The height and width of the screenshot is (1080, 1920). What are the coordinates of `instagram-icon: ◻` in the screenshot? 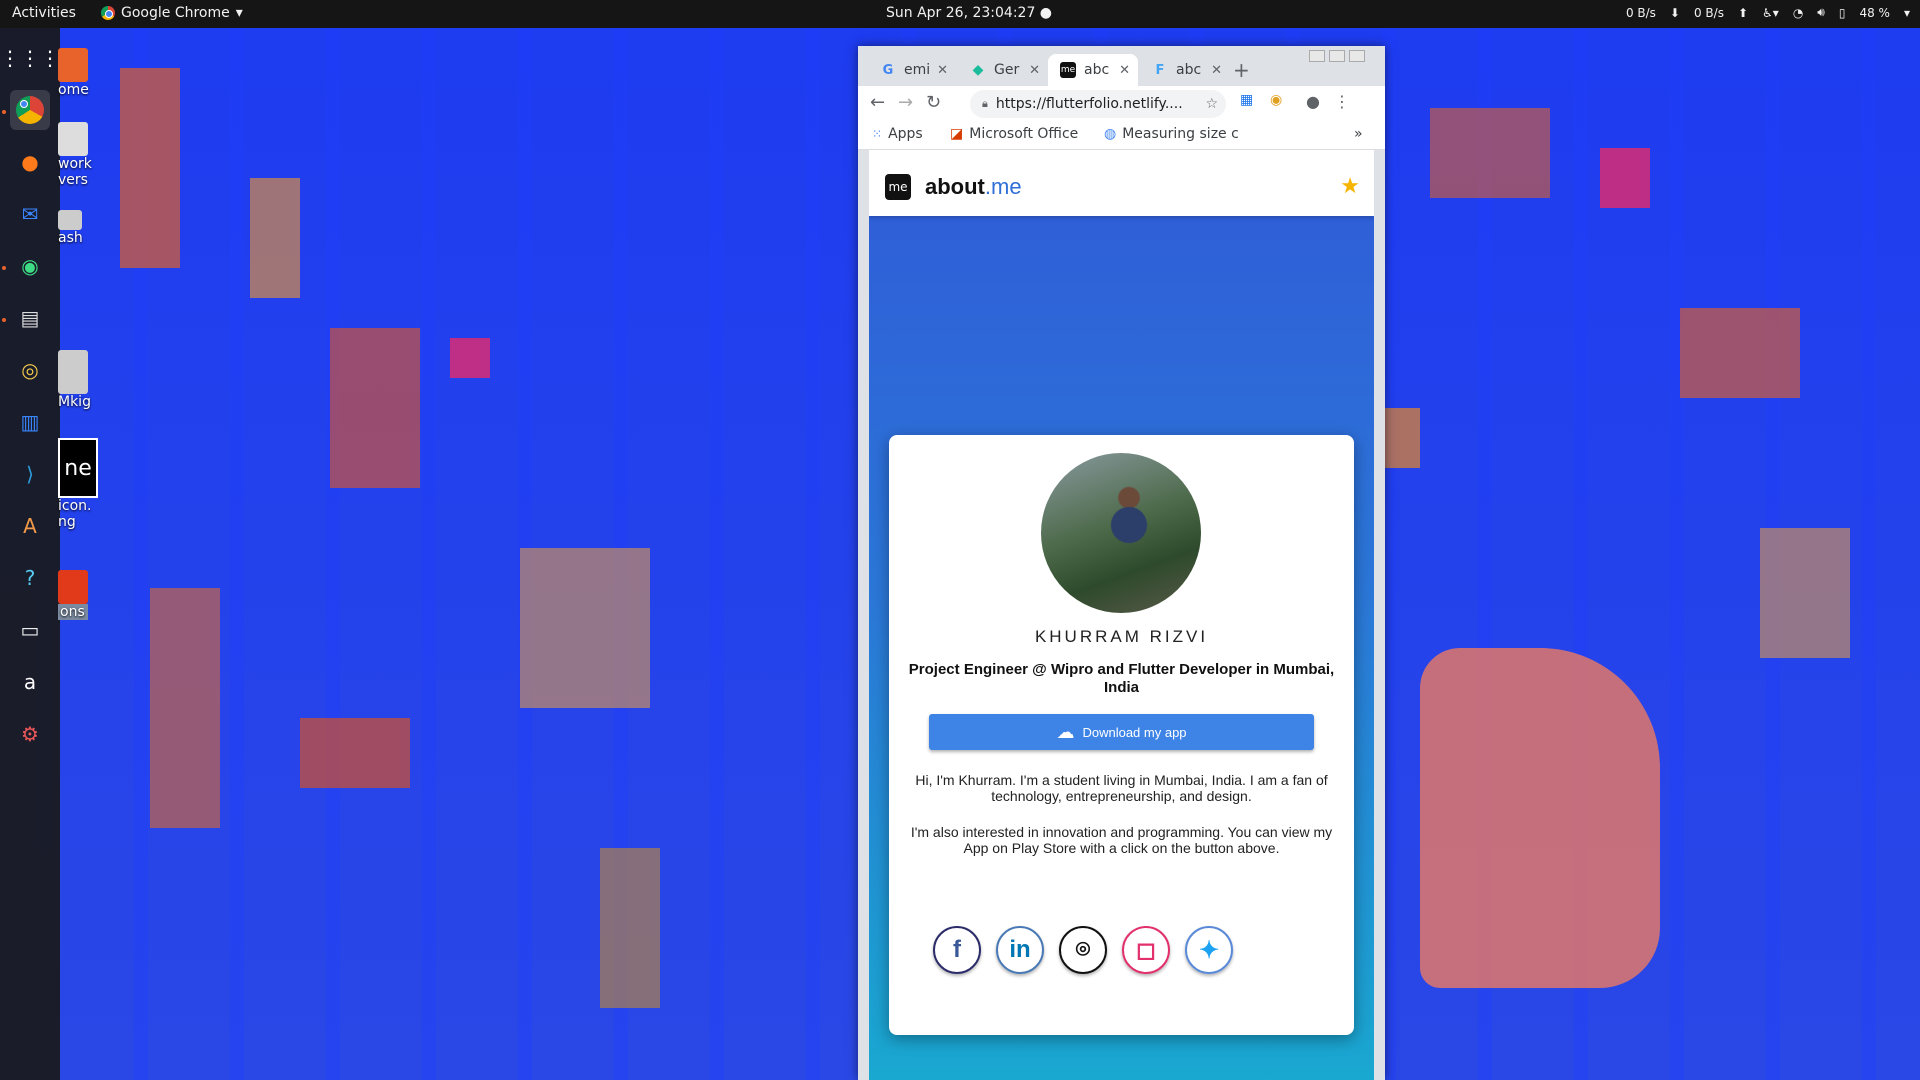 It's located at (1146, 950).